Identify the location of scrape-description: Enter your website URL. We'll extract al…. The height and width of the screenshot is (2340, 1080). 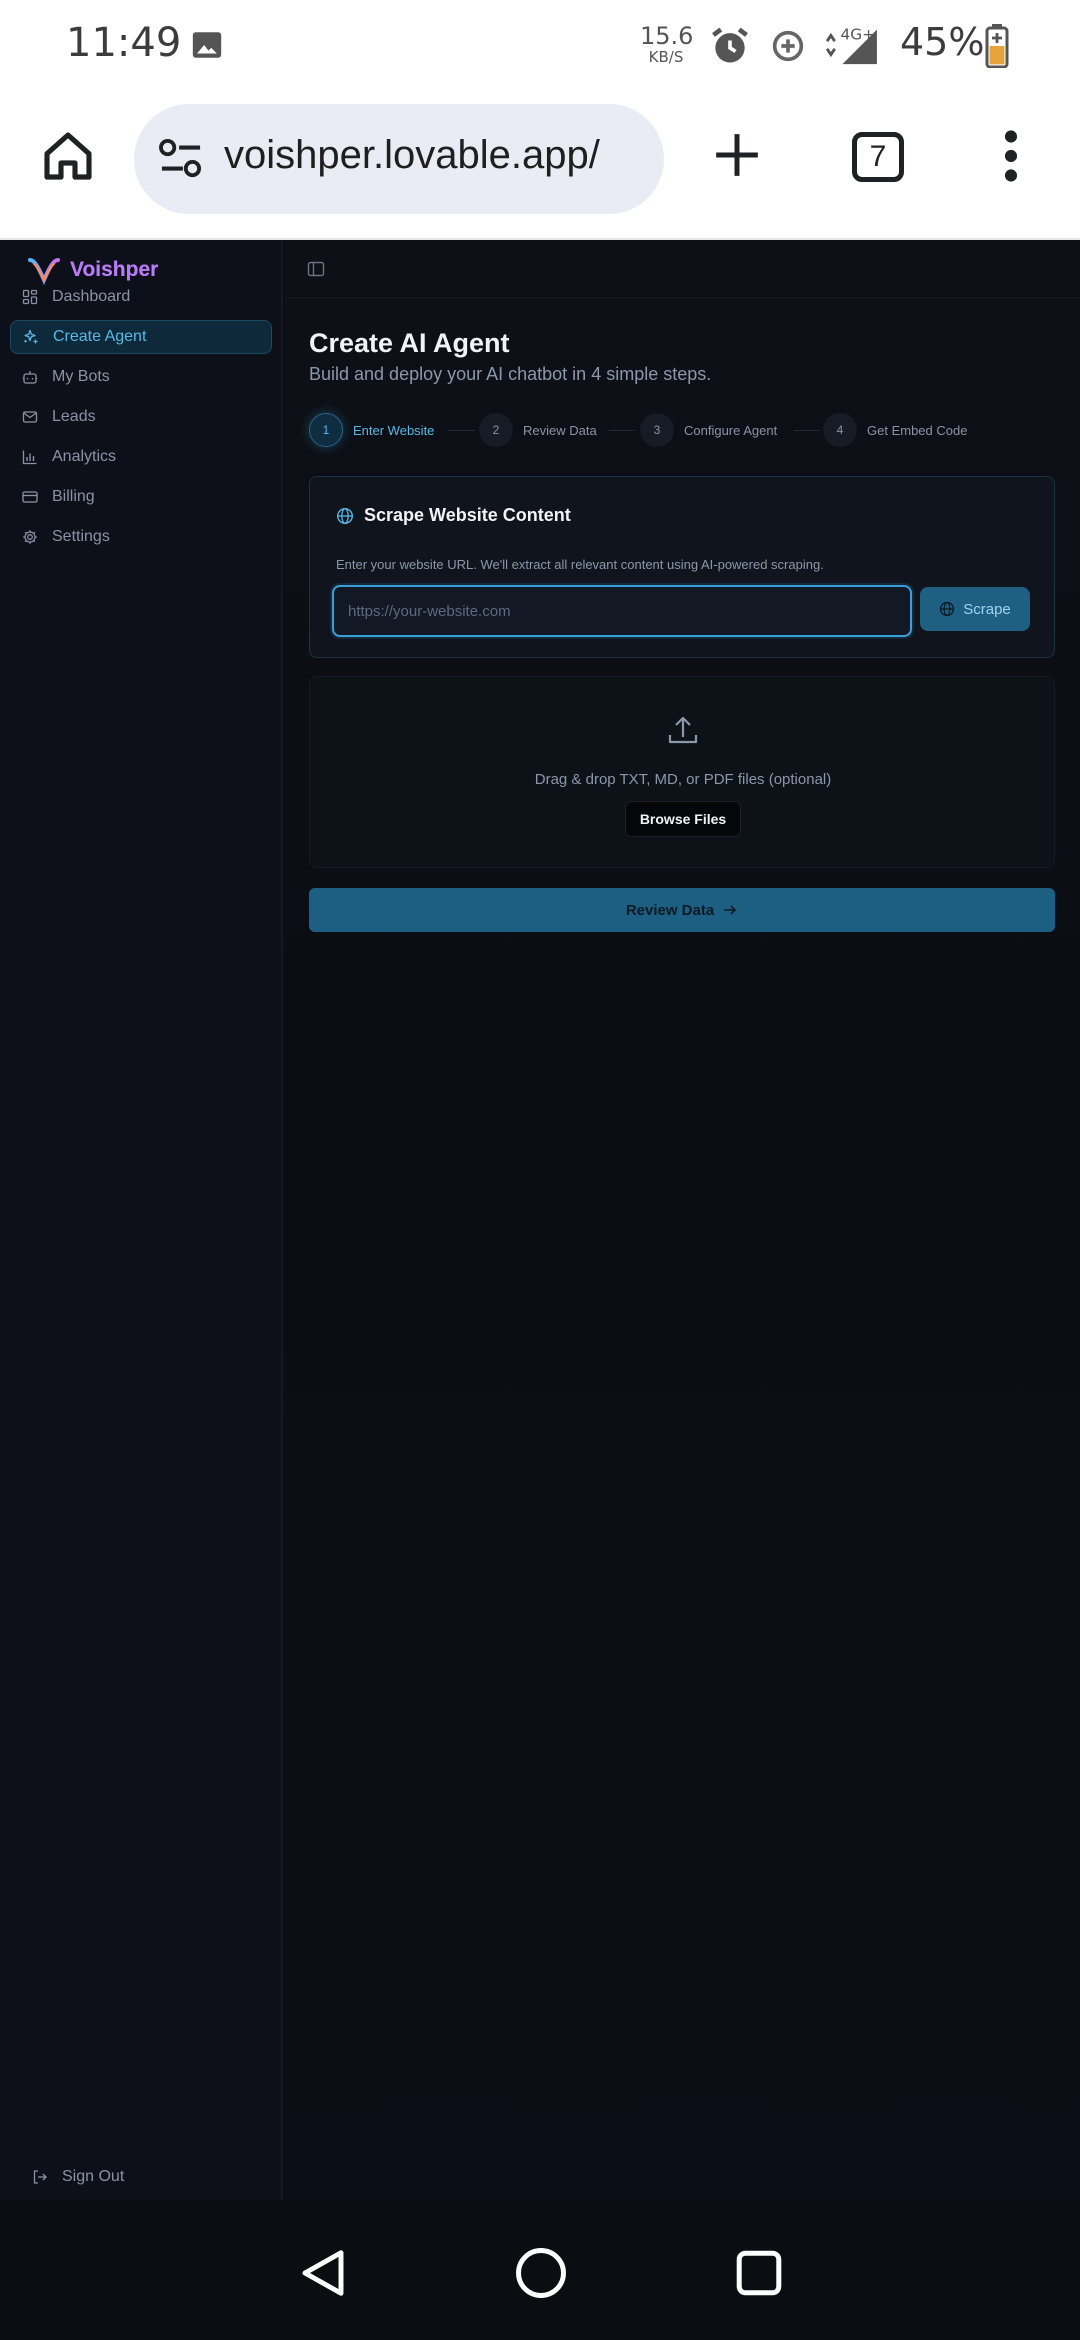
(580, 564).